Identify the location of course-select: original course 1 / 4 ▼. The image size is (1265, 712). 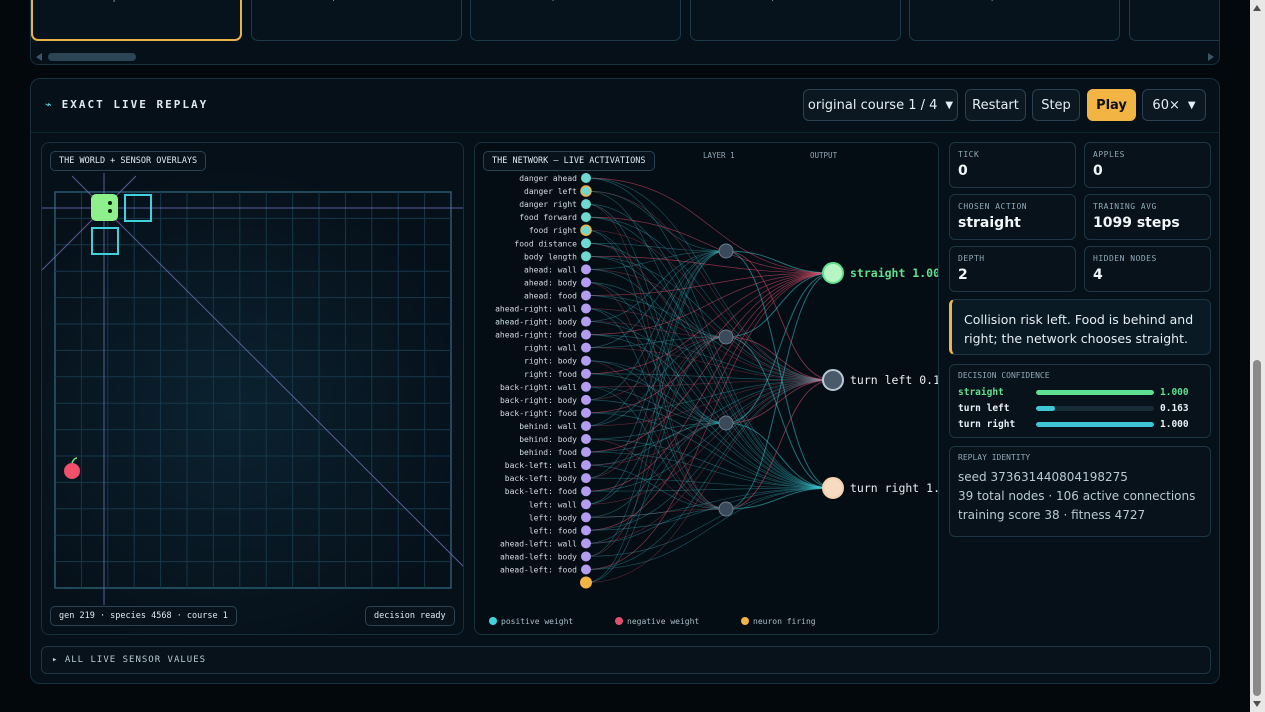
(880, 105).